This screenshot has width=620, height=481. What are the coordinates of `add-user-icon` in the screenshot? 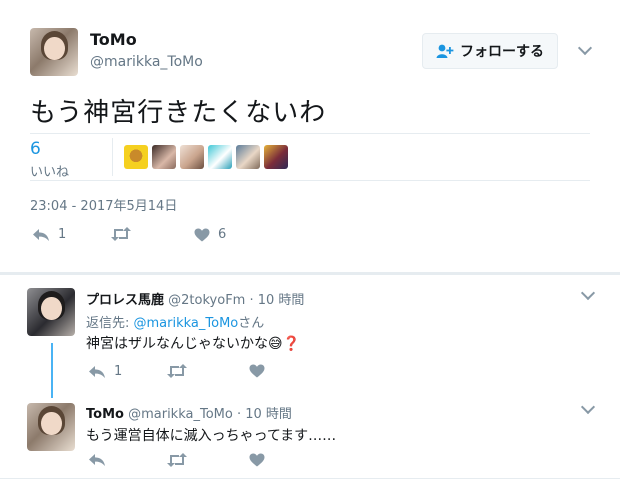 It's located at (445, 51).